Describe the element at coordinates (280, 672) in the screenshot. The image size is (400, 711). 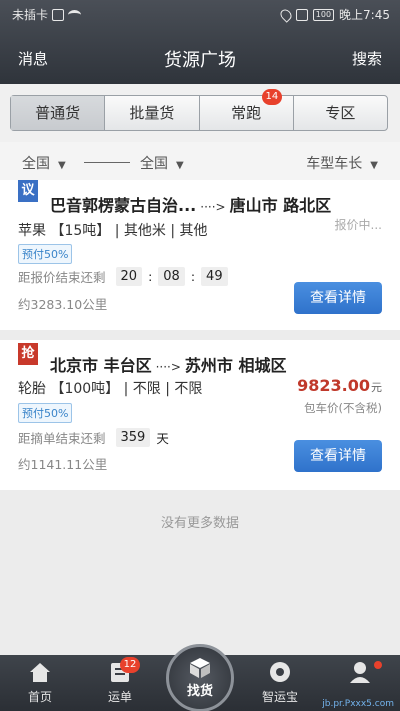
I see `wallet-icon` at that location.